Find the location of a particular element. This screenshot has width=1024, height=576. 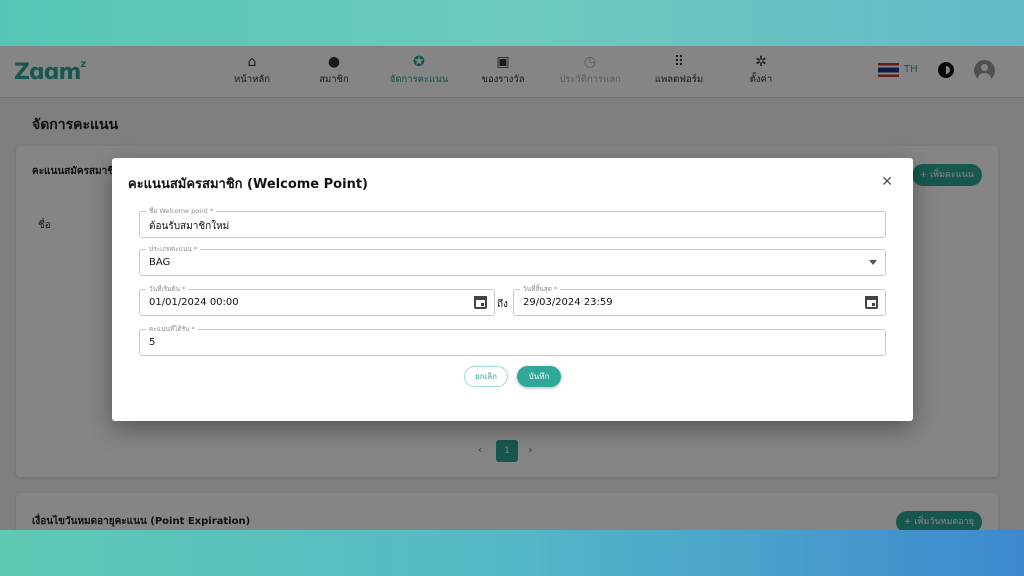

start-date-field: วันที่เริ่มต้น * 01/01/2024 00:00 is located at coordinates (317, 300).